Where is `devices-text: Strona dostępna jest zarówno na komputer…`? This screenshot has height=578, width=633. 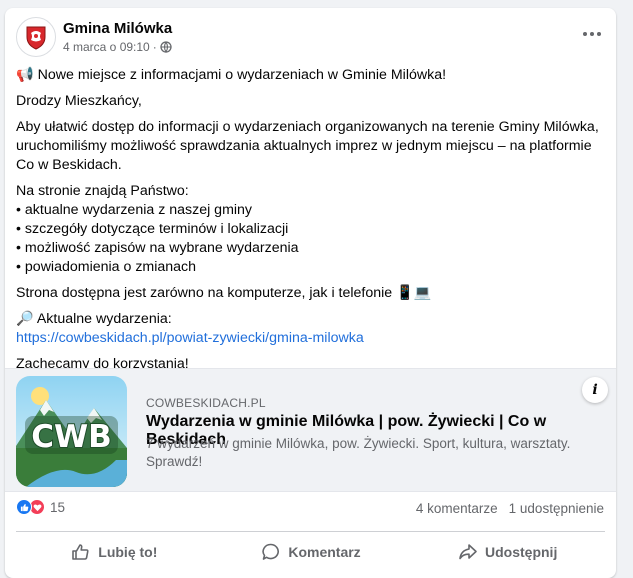 devices-text: Strona dostępna jest zarówno na komputer… is located at coordinates (204, 293).